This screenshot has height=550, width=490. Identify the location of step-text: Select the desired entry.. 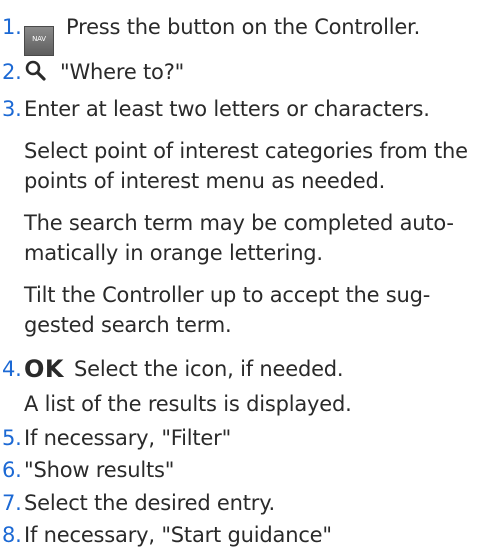
(149, 503).